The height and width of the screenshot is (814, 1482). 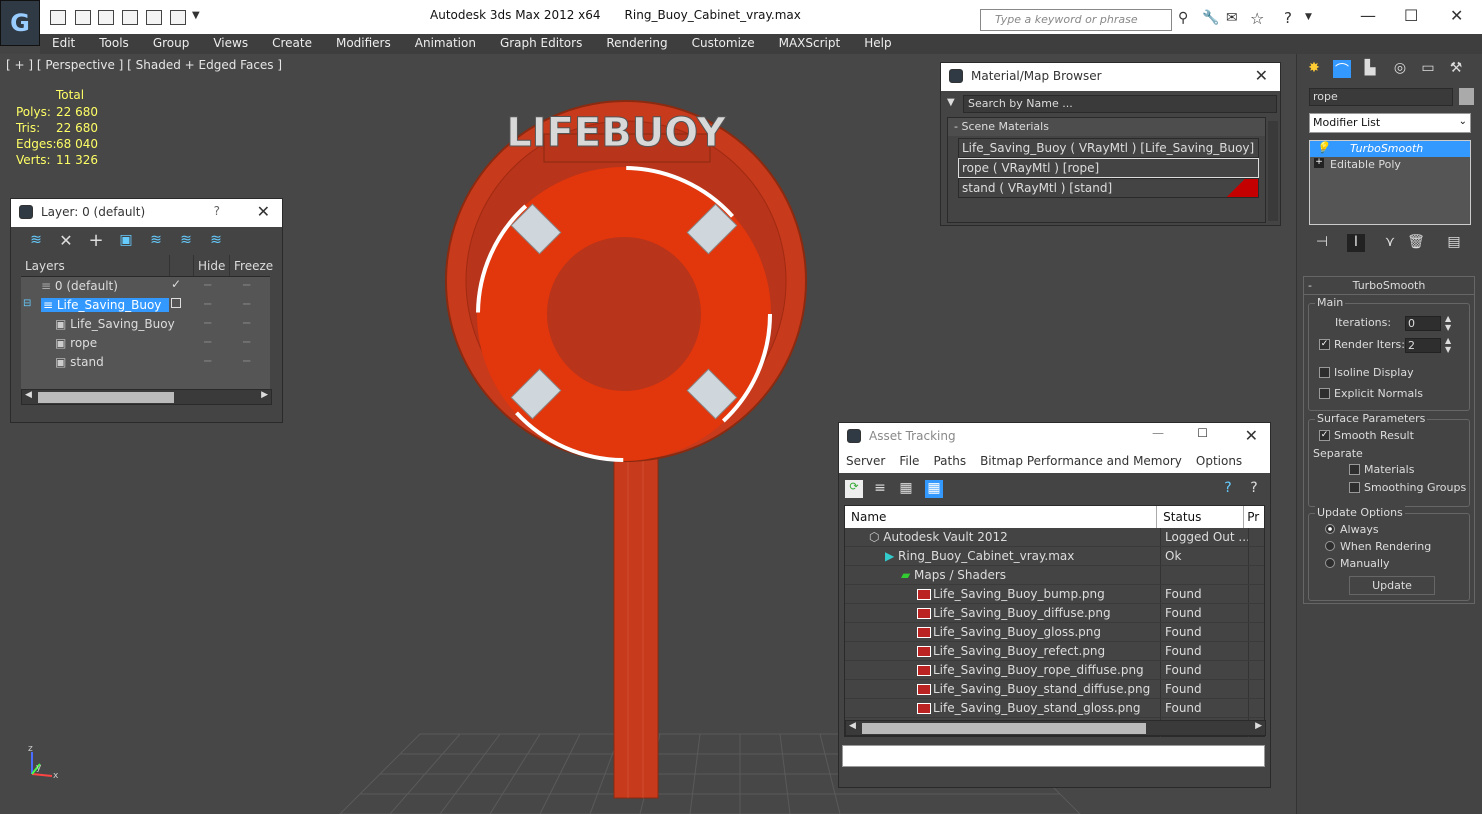 I want to click on help-dropdown-icon: ▼, so click(x=1308, y=17).